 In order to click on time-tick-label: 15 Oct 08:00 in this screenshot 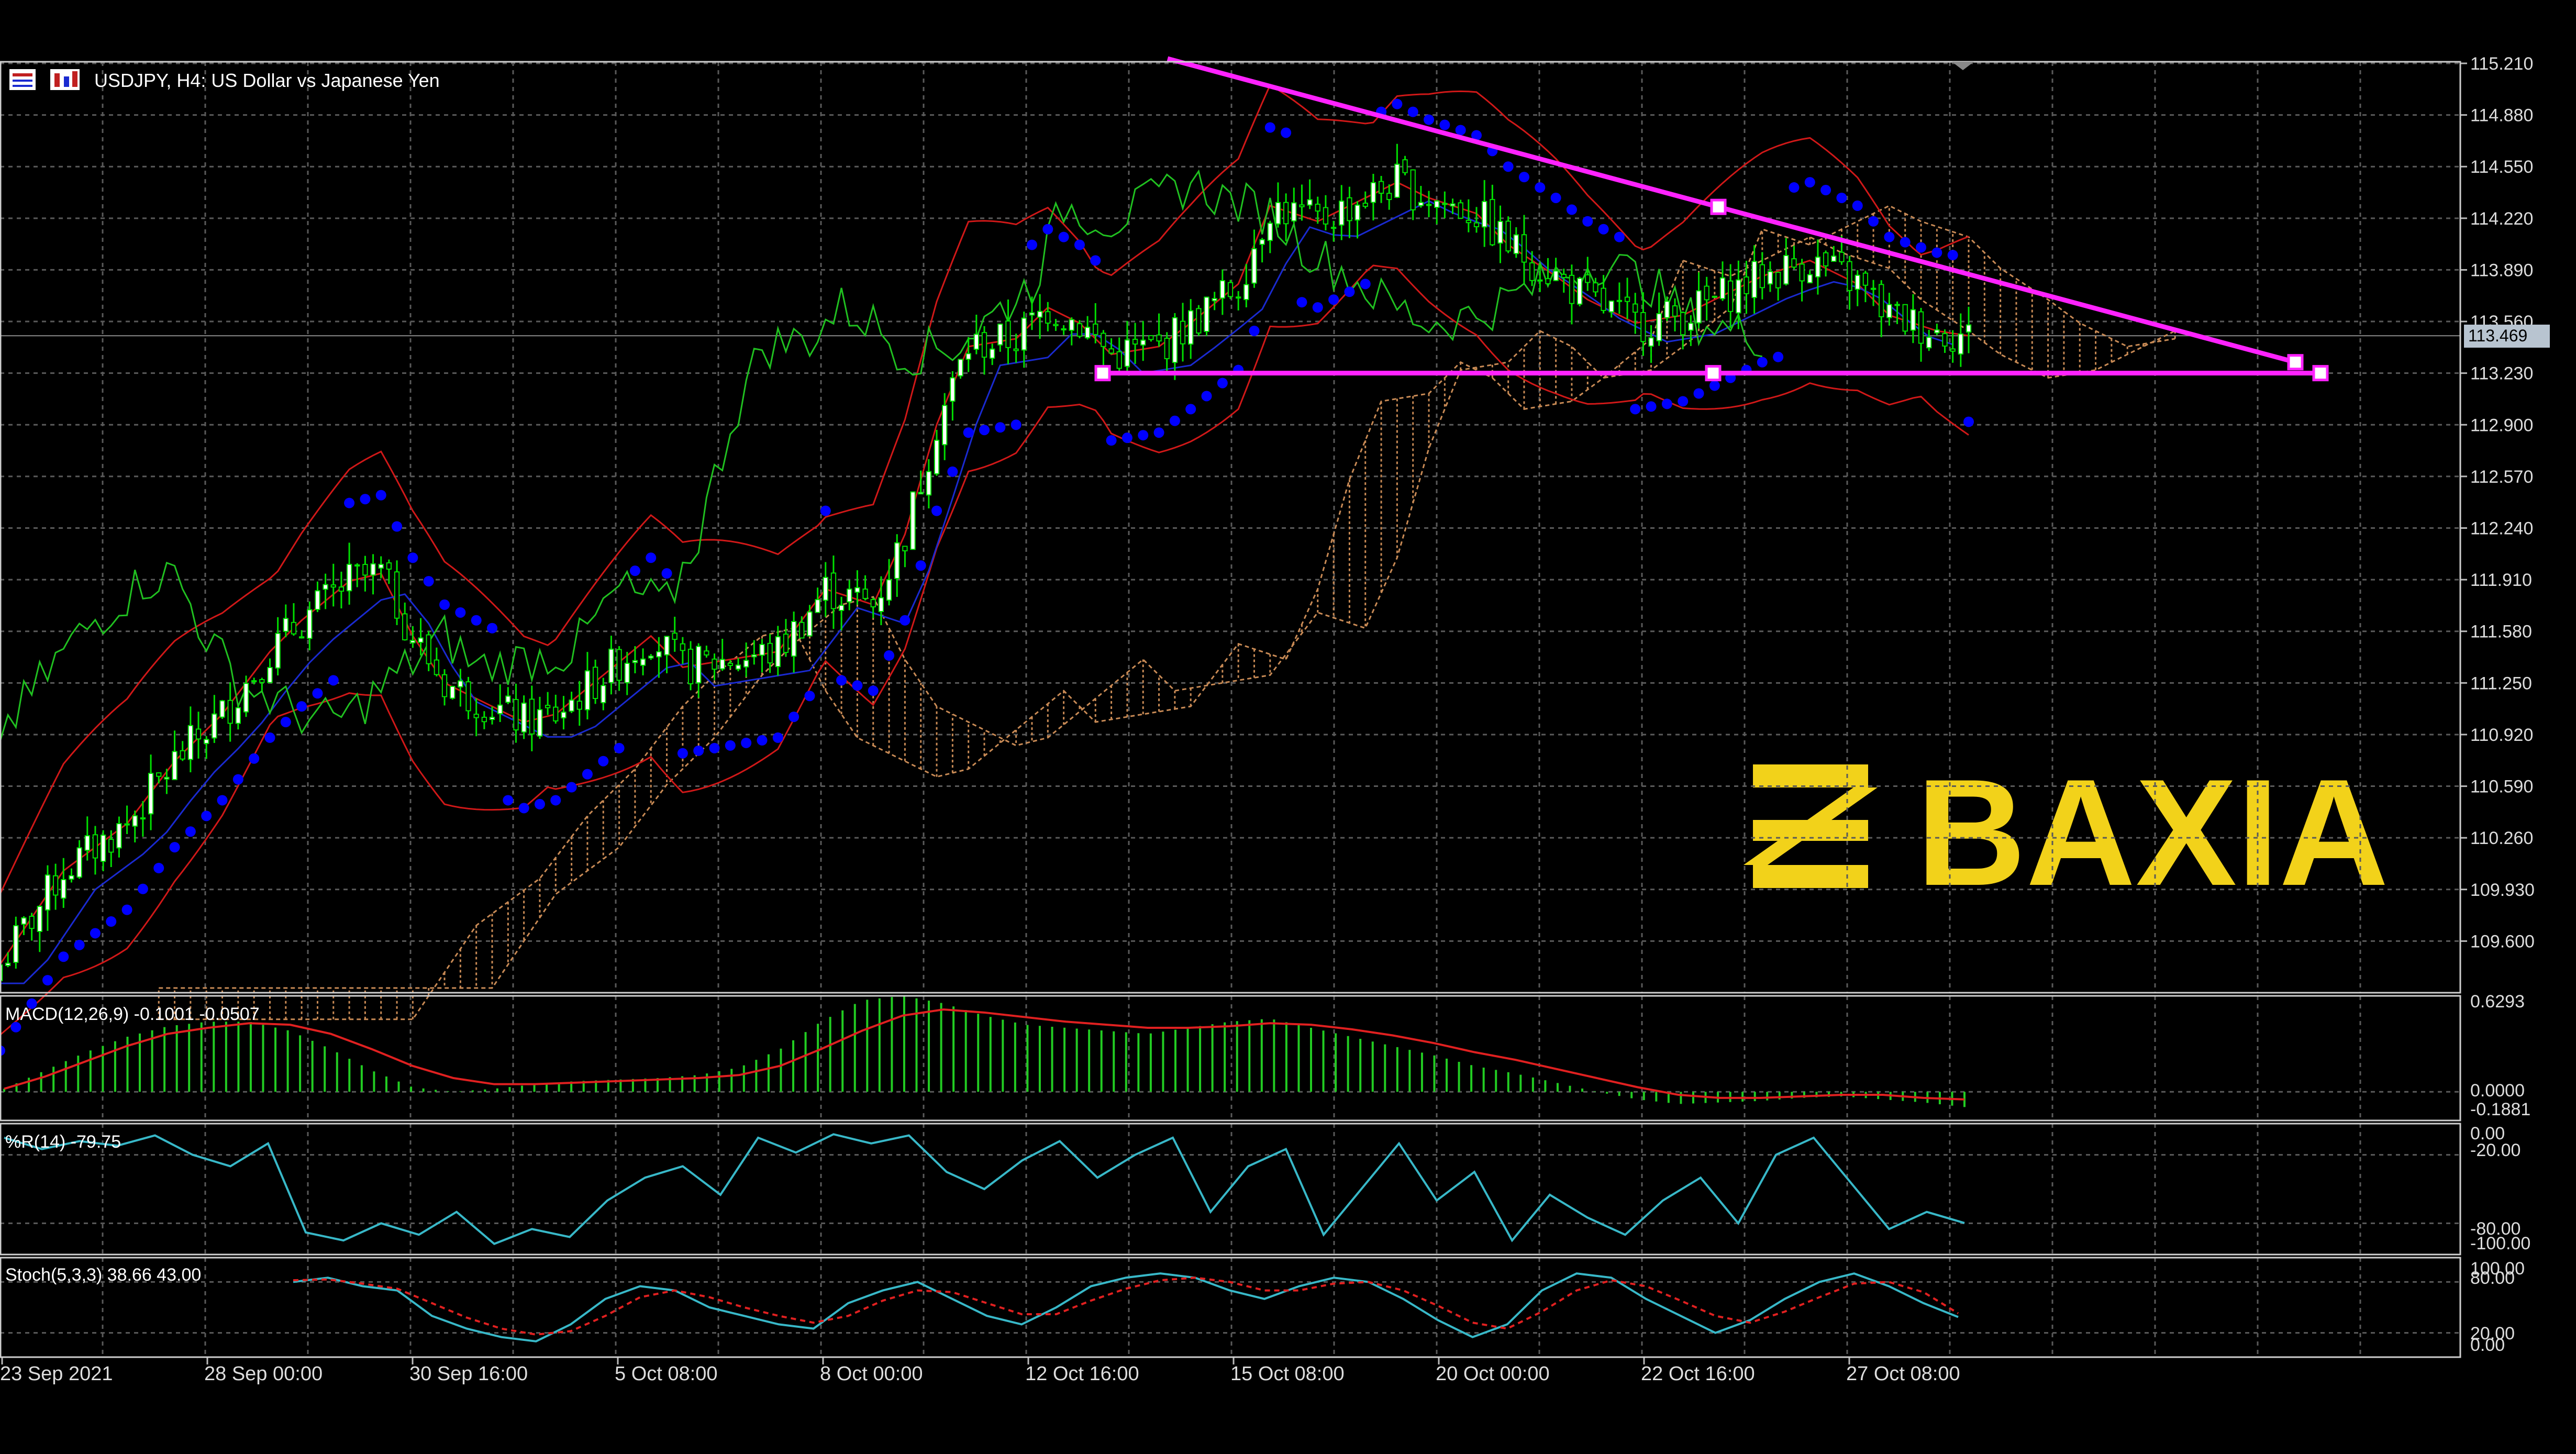, I will do `click(1287, 1374)`.